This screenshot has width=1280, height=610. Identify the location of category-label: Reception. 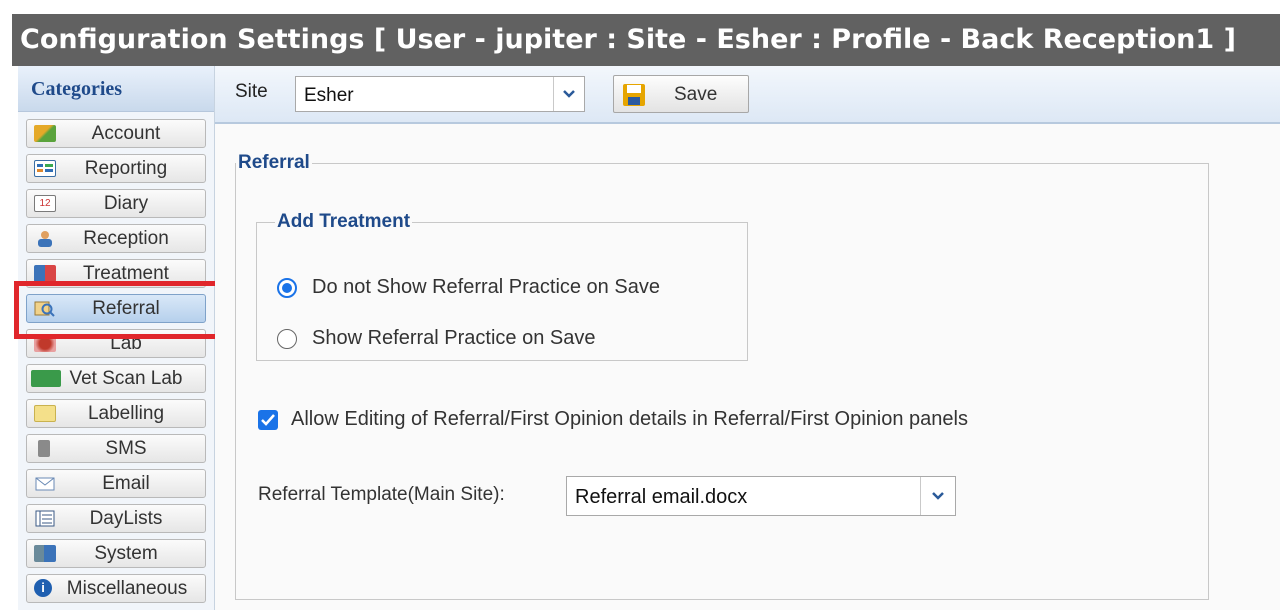
(126, 238).